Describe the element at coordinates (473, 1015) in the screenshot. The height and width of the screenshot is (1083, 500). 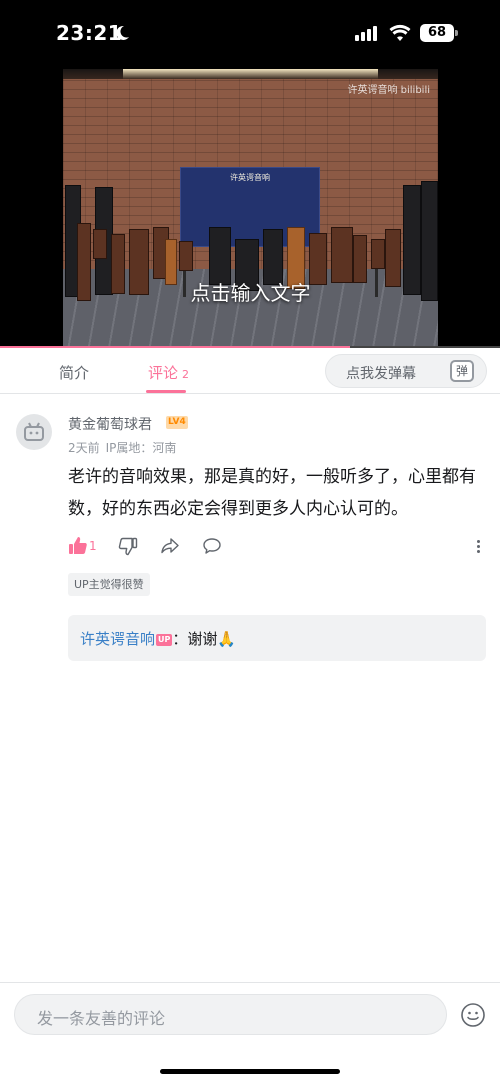
I see `emoji-icon` at that location.